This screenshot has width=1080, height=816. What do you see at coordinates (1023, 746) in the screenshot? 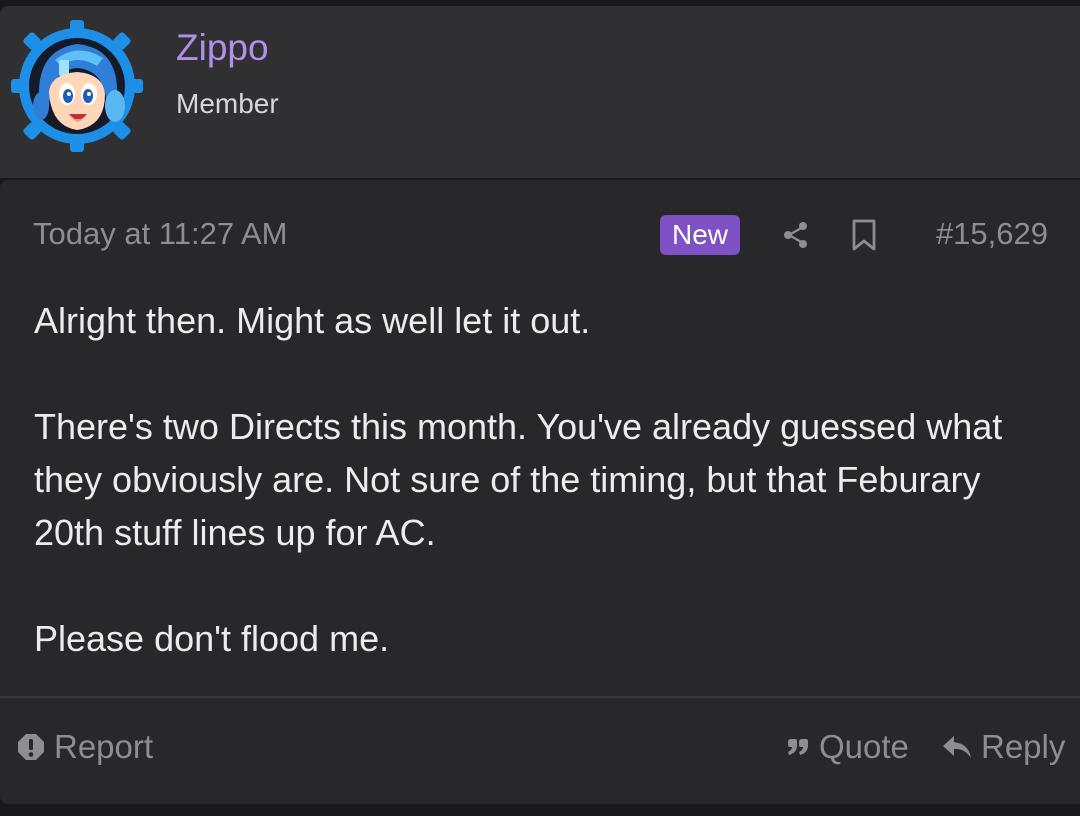
I see `reply-label: Reply` at bounding box center [1023, 746].